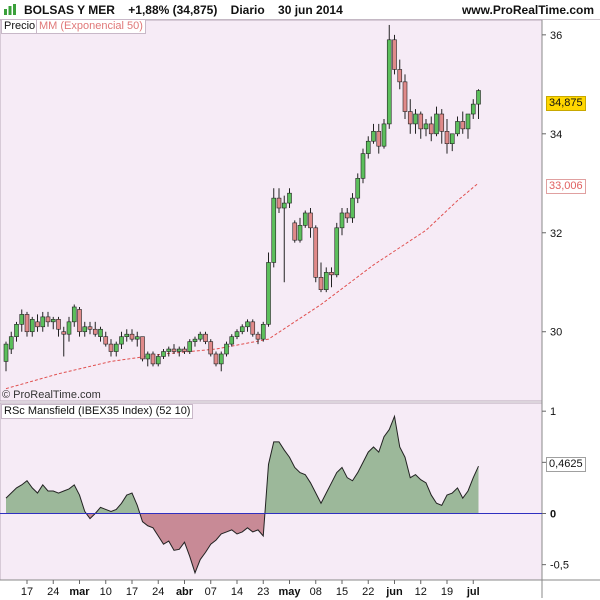 Image resolution: width=600 pixels, height=600 pixels. What do you see at coordinates (566, 186) in the screenshot?
I see `ma-value-label: 33,006` at bounding box center [566, 186].